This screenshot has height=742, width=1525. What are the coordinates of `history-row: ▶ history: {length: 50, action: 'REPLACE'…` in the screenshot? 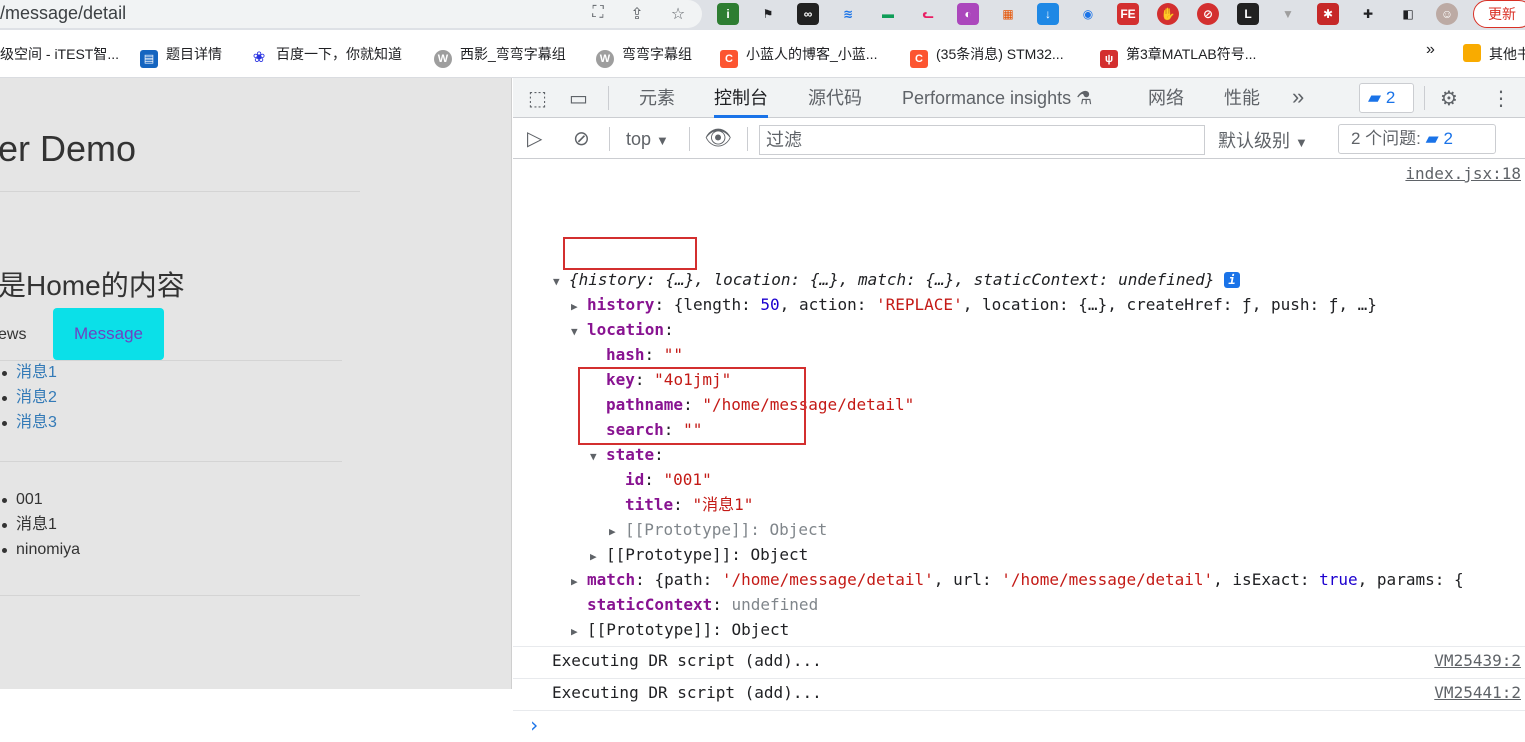 It's located at (974, 304).